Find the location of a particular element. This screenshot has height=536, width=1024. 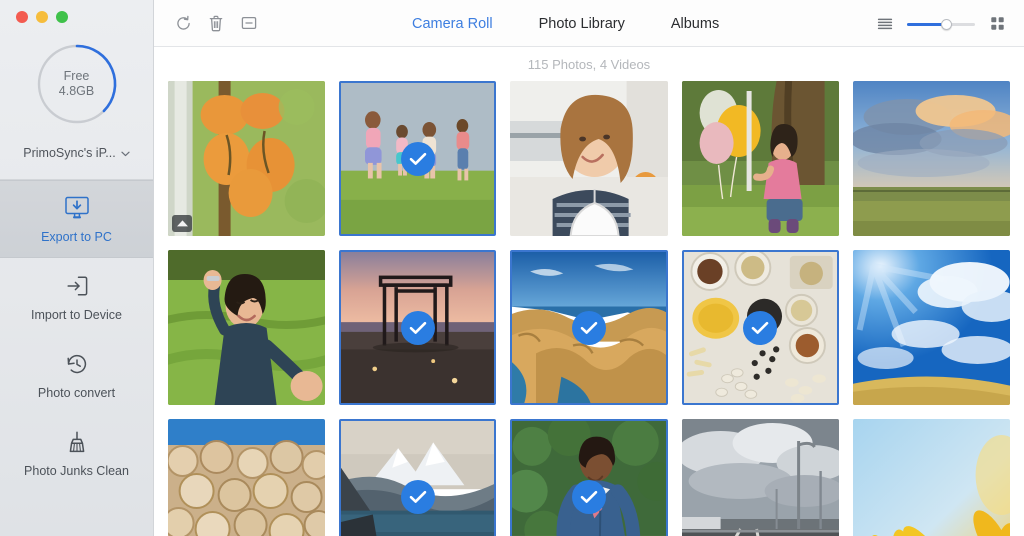

tab-camera-roll: Camera Roll is located at coordinates (452, 24).